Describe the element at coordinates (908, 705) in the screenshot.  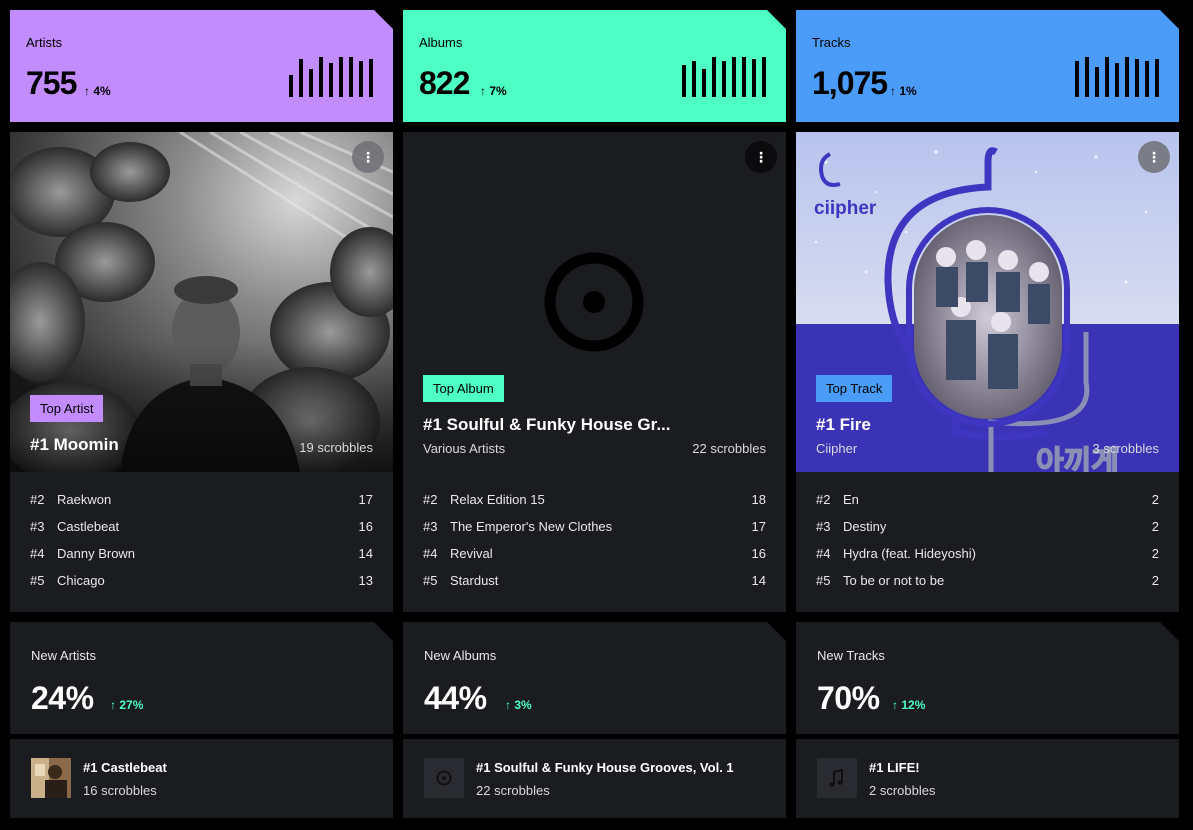
I see `new-stat-change: ↑ 12%` at that location.